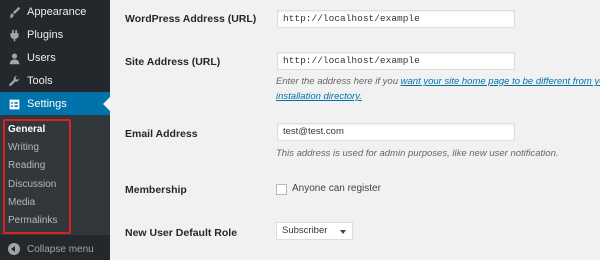 The height and width of the screenshot is (260, 600). I want to click on plug-icon, so click(14, 35).